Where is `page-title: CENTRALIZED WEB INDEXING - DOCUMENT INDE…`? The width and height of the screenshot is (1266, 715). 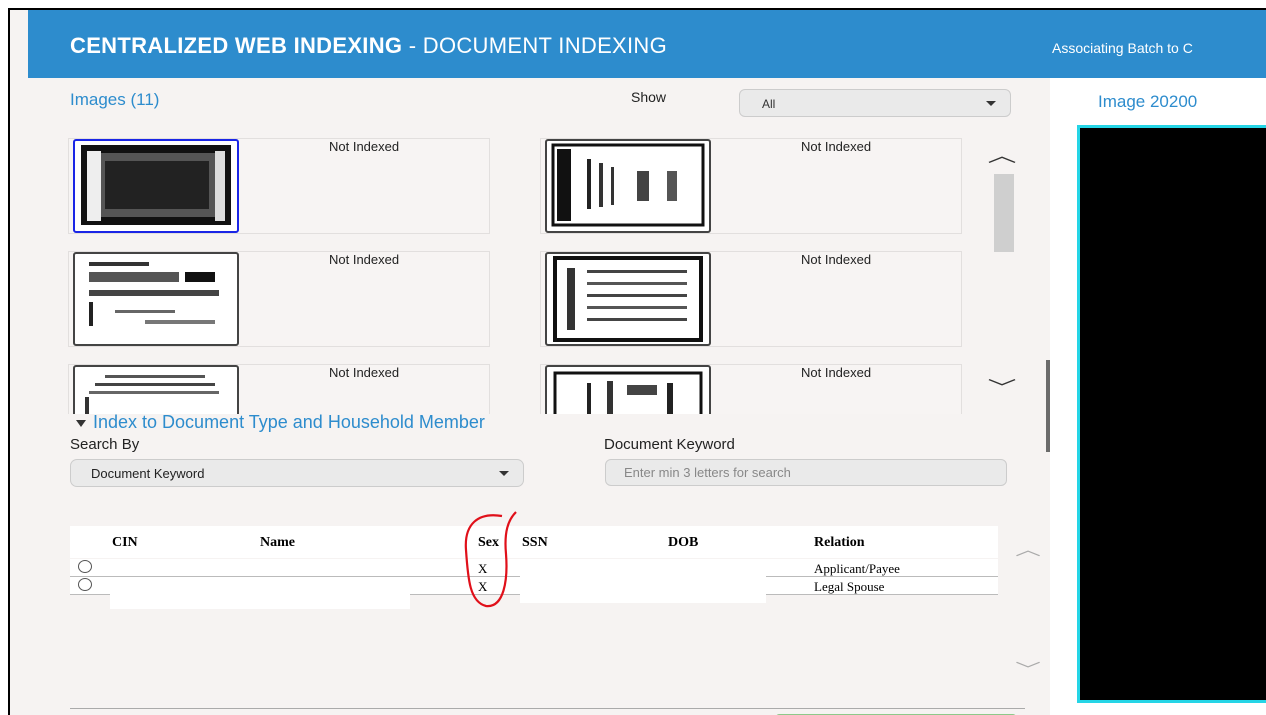
page-title: CENTRALIZED WEB INDEXING - DOCUMENT INDE… is located at coordinates (368, 46).